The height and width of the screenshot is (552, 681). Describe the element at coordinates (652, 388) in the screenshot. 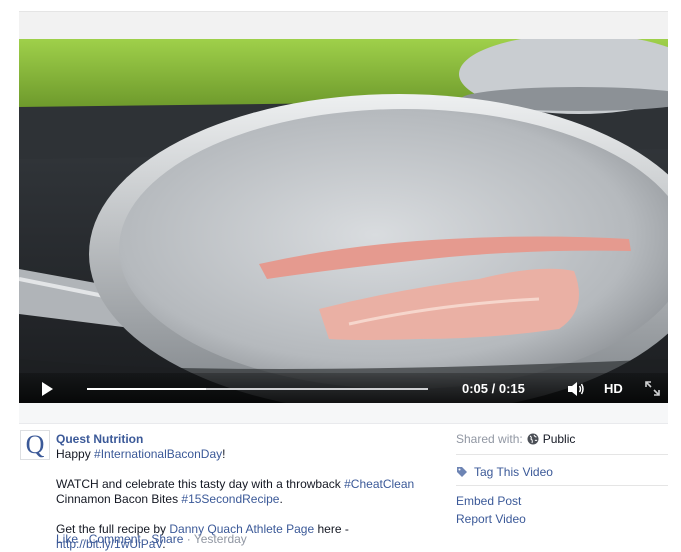

I see `fullscreen-icon` at that location.